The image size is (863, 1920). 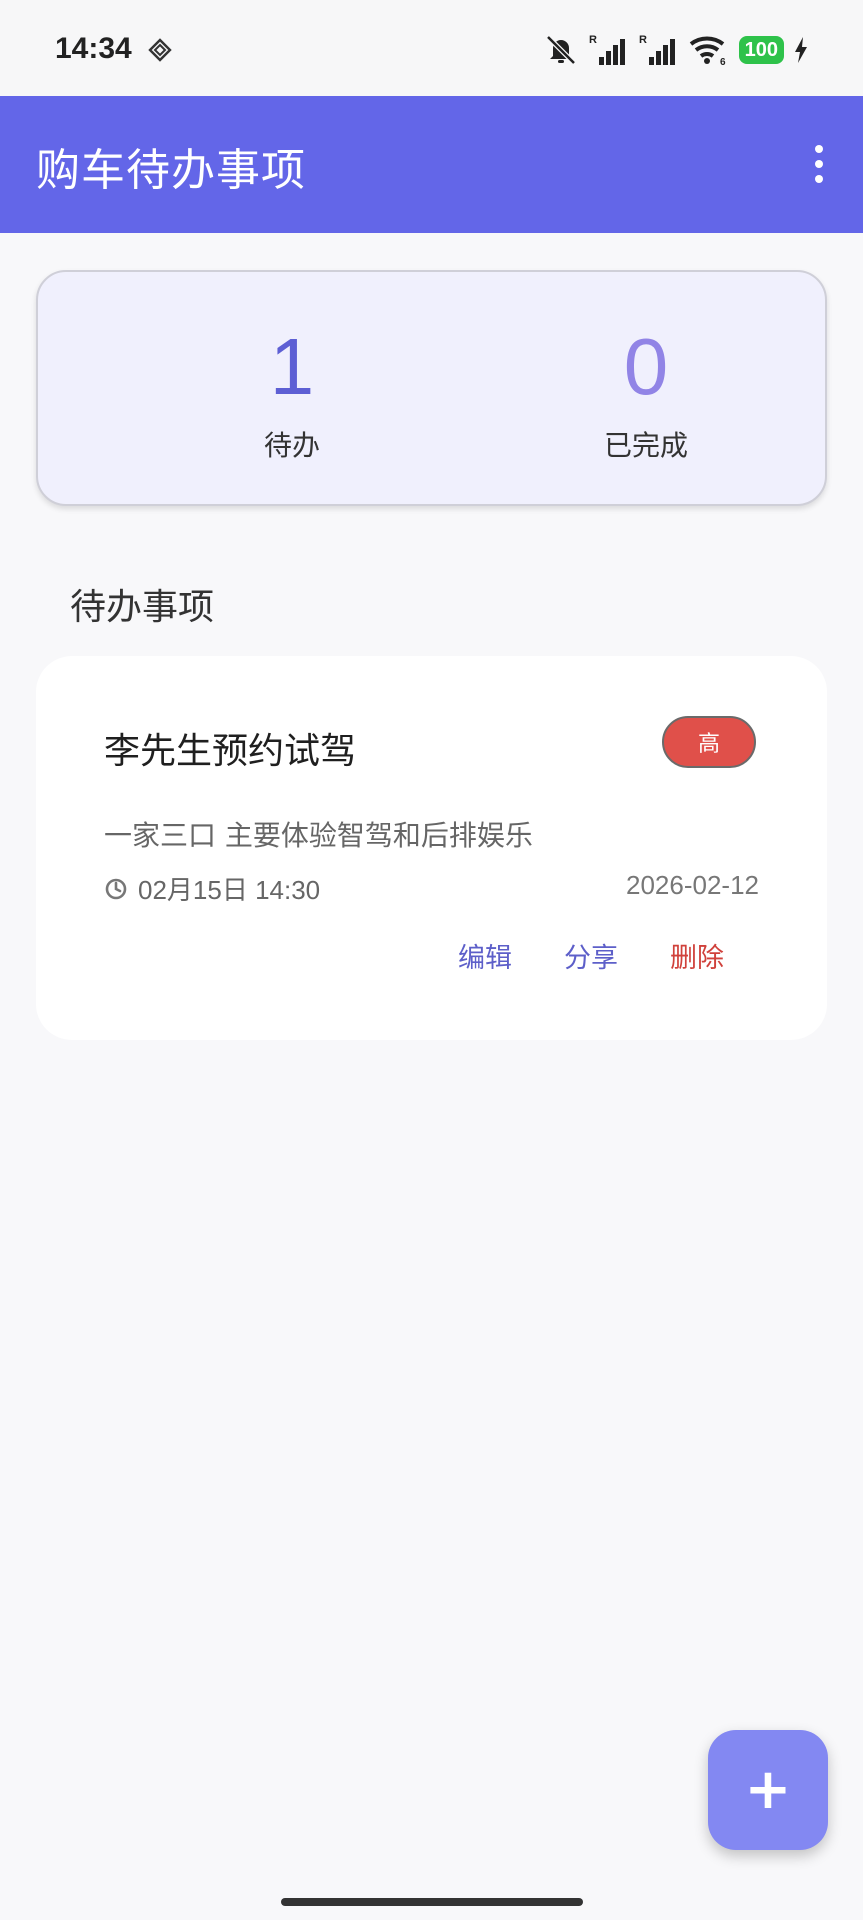 What do you see at coordinates (723, 61) in the screenshot?
I see `svg-text: 6` at bounding box center [723, 61].